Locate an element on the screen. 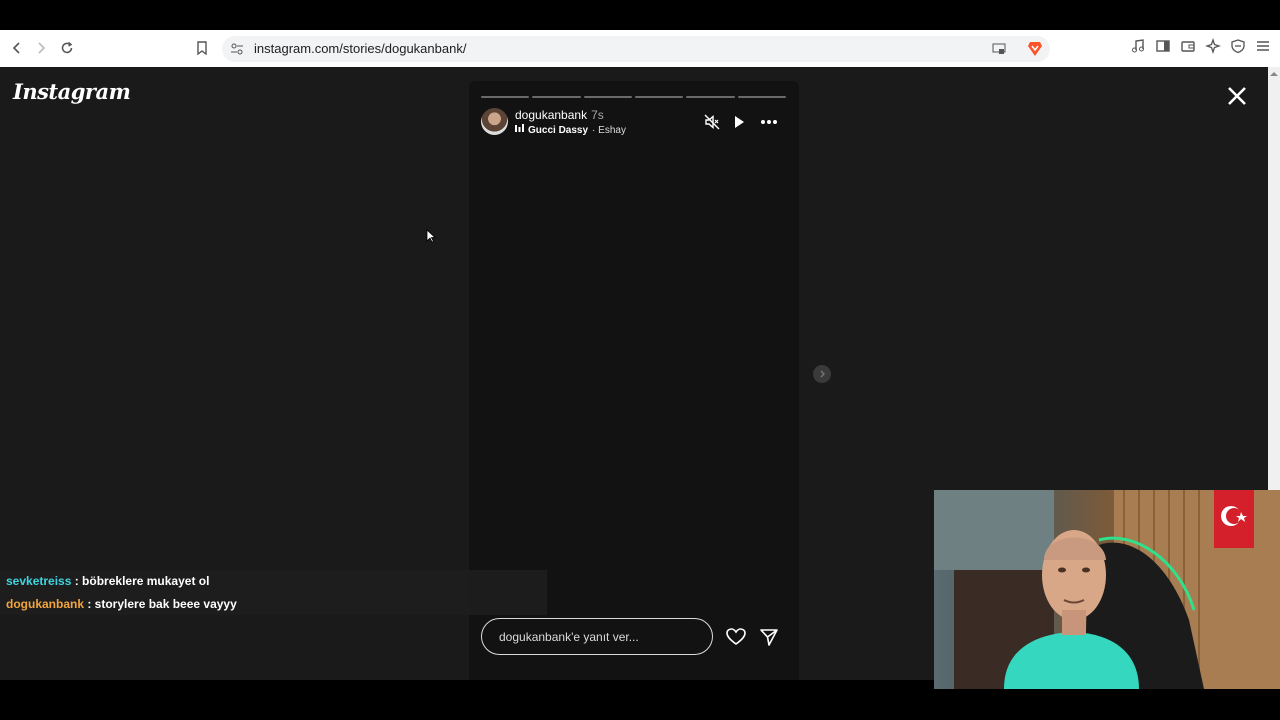 This screenshot has height=720, width=1280. chat-text: : storylere bak beee vayyy is located at coordinates (160, 604).